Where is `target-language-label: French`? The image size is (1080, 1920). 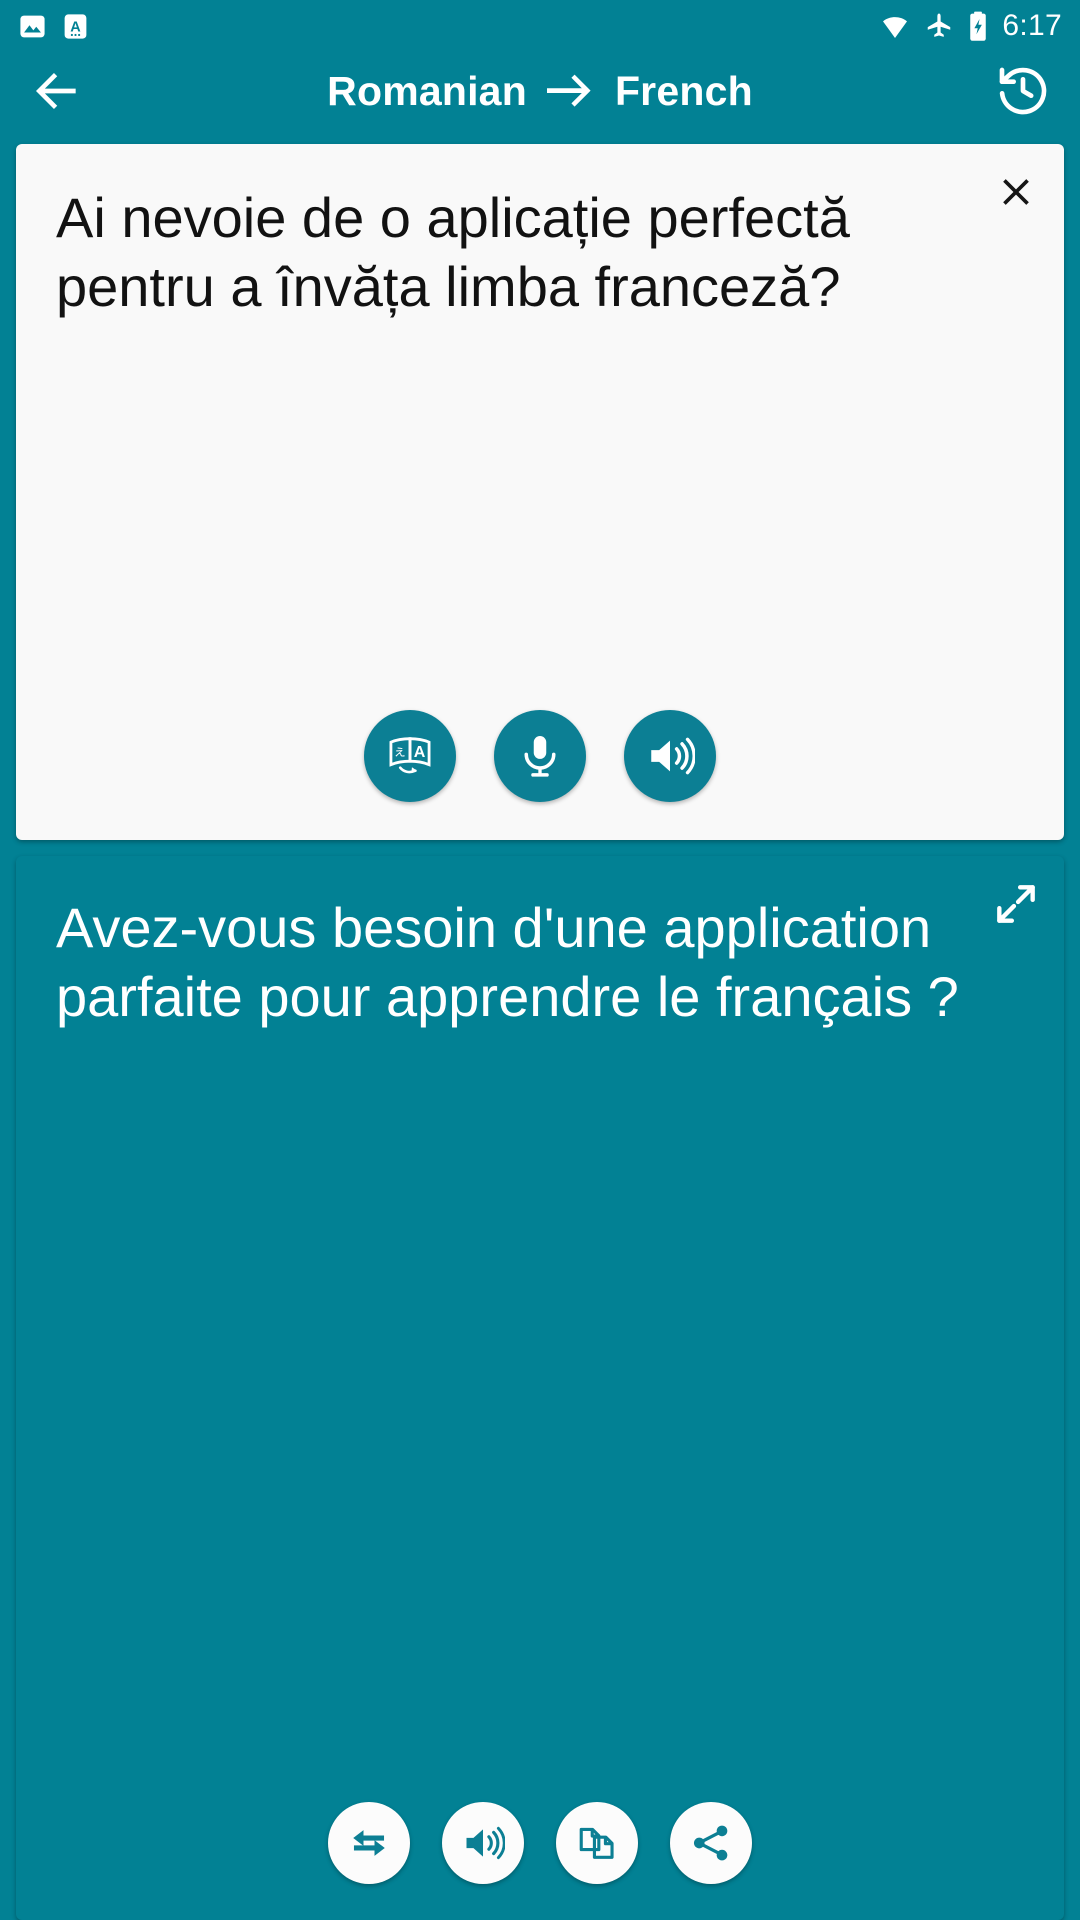 target-language-label: French is located at coordinates (683, 90).